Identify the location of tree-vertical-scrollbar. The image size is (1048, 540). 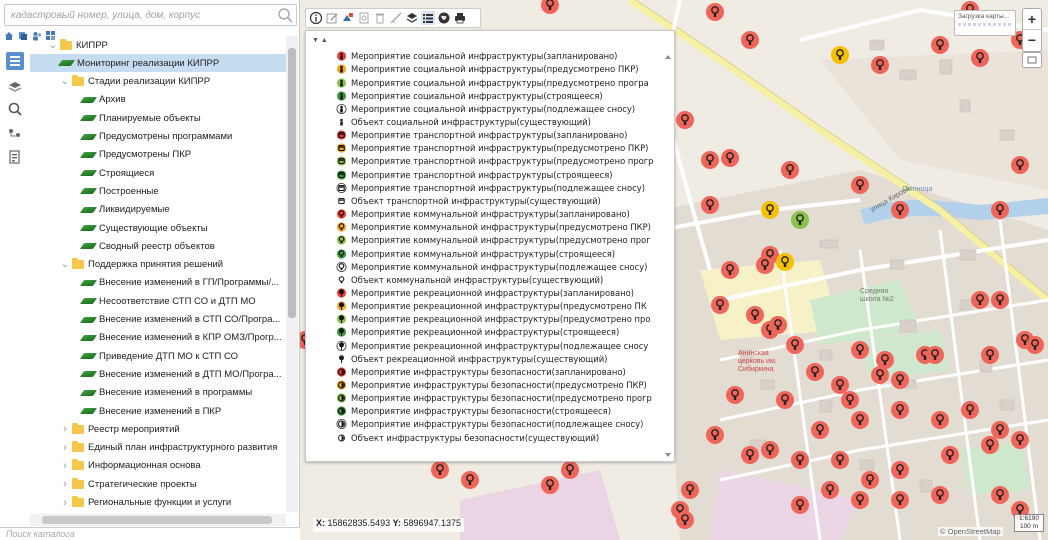
(292, 274).